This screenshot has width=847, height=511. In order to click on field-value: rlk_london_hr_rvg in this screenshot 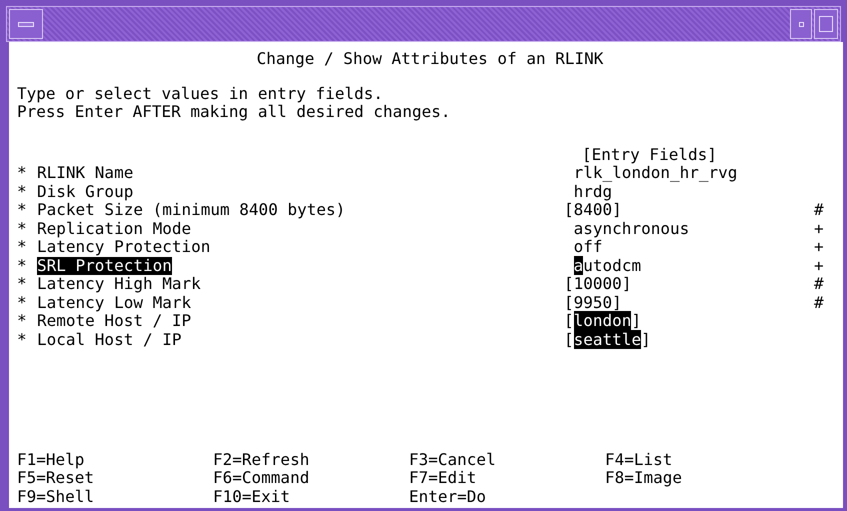, I will do `click(651, 172)`.